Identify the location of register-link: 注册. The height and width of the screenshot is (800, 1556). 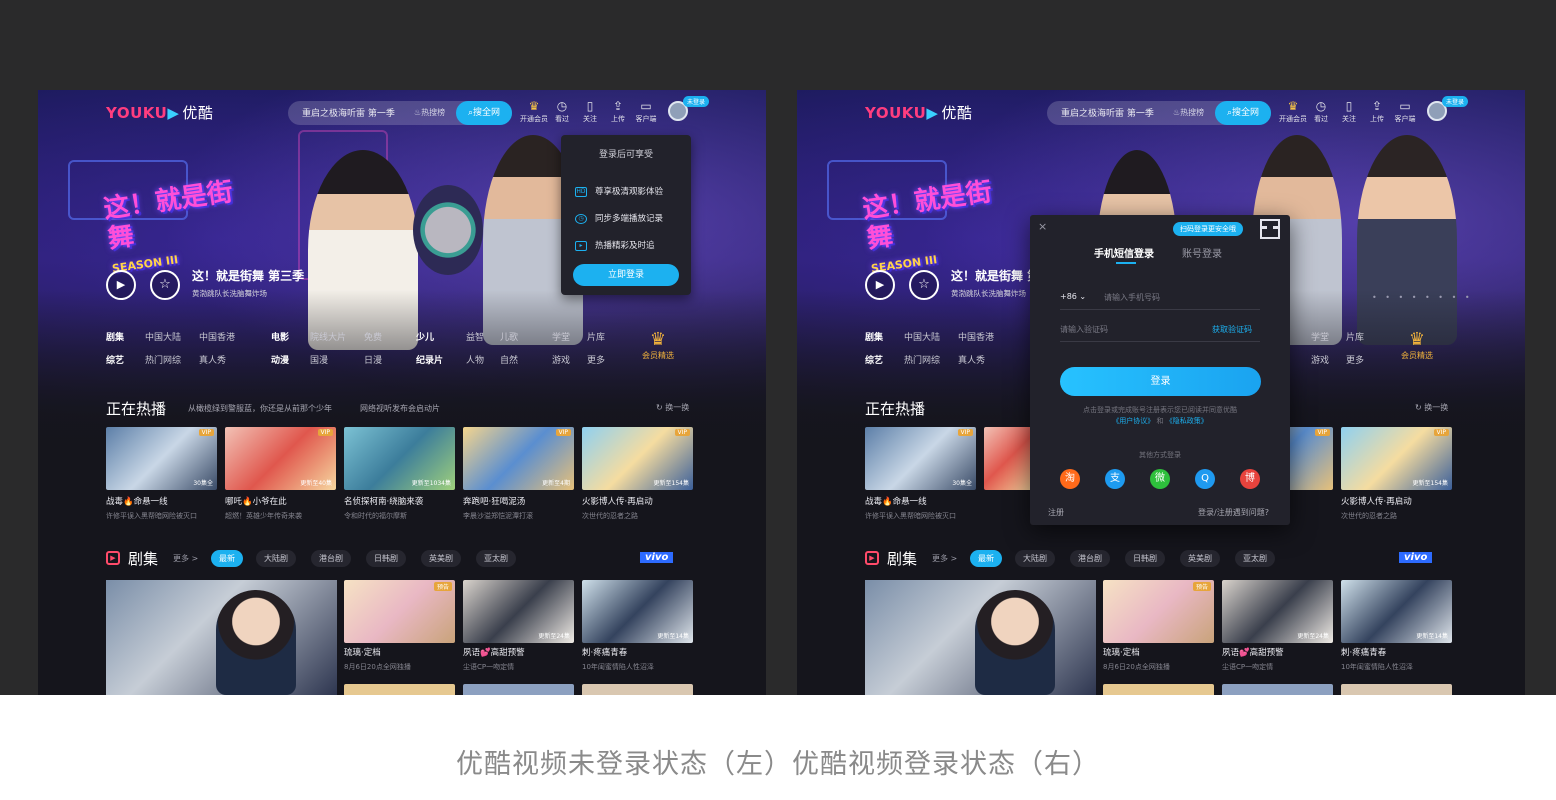
(1056, 512).